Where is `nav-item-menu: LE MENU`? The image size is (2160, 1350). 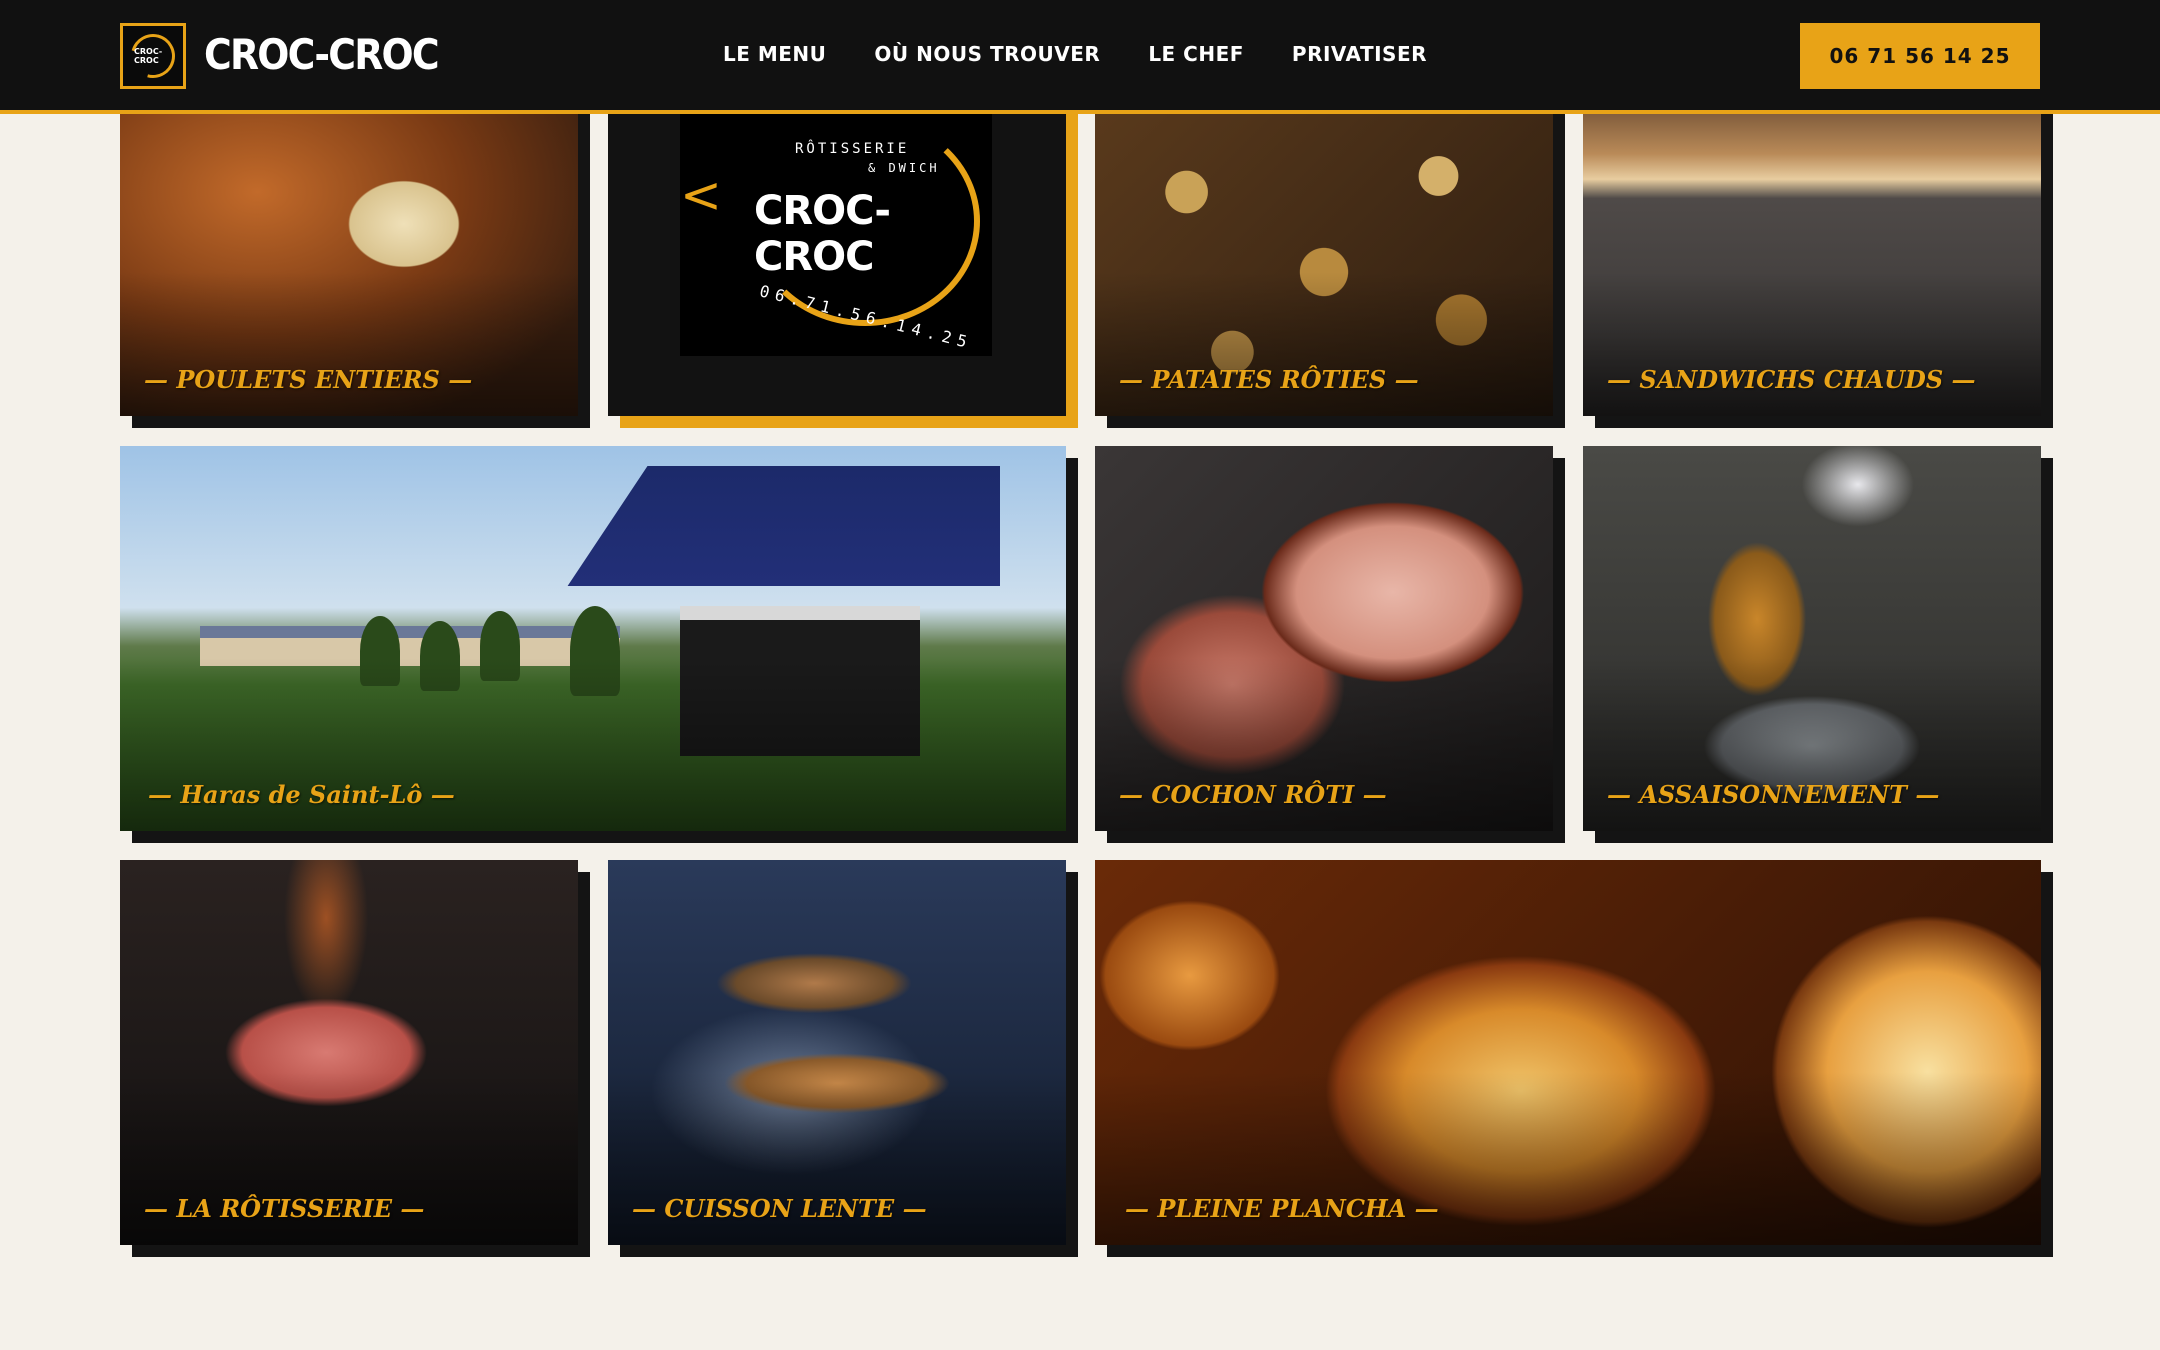
nav-item-menu: LE MENU is located at coordinates (774, 54).